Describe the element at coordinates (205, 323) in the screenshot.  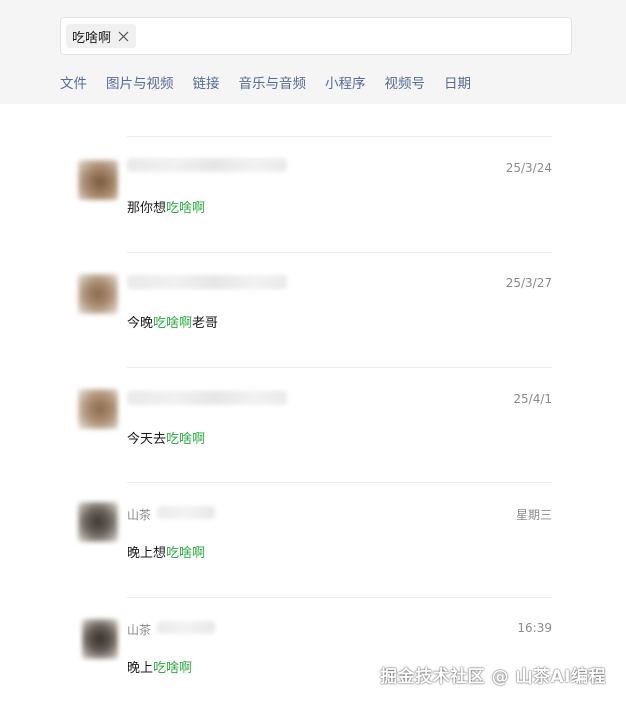
I see `message-text: 老哥` at that location.